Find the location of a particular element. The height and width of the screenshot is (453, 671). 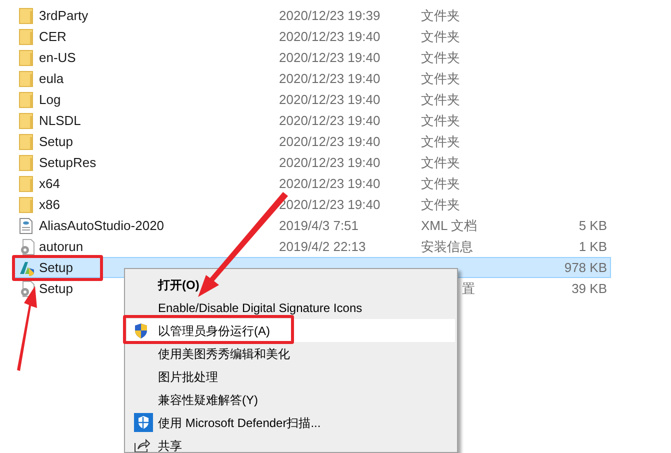

file-name: eula is located at coordinates (51, 79).